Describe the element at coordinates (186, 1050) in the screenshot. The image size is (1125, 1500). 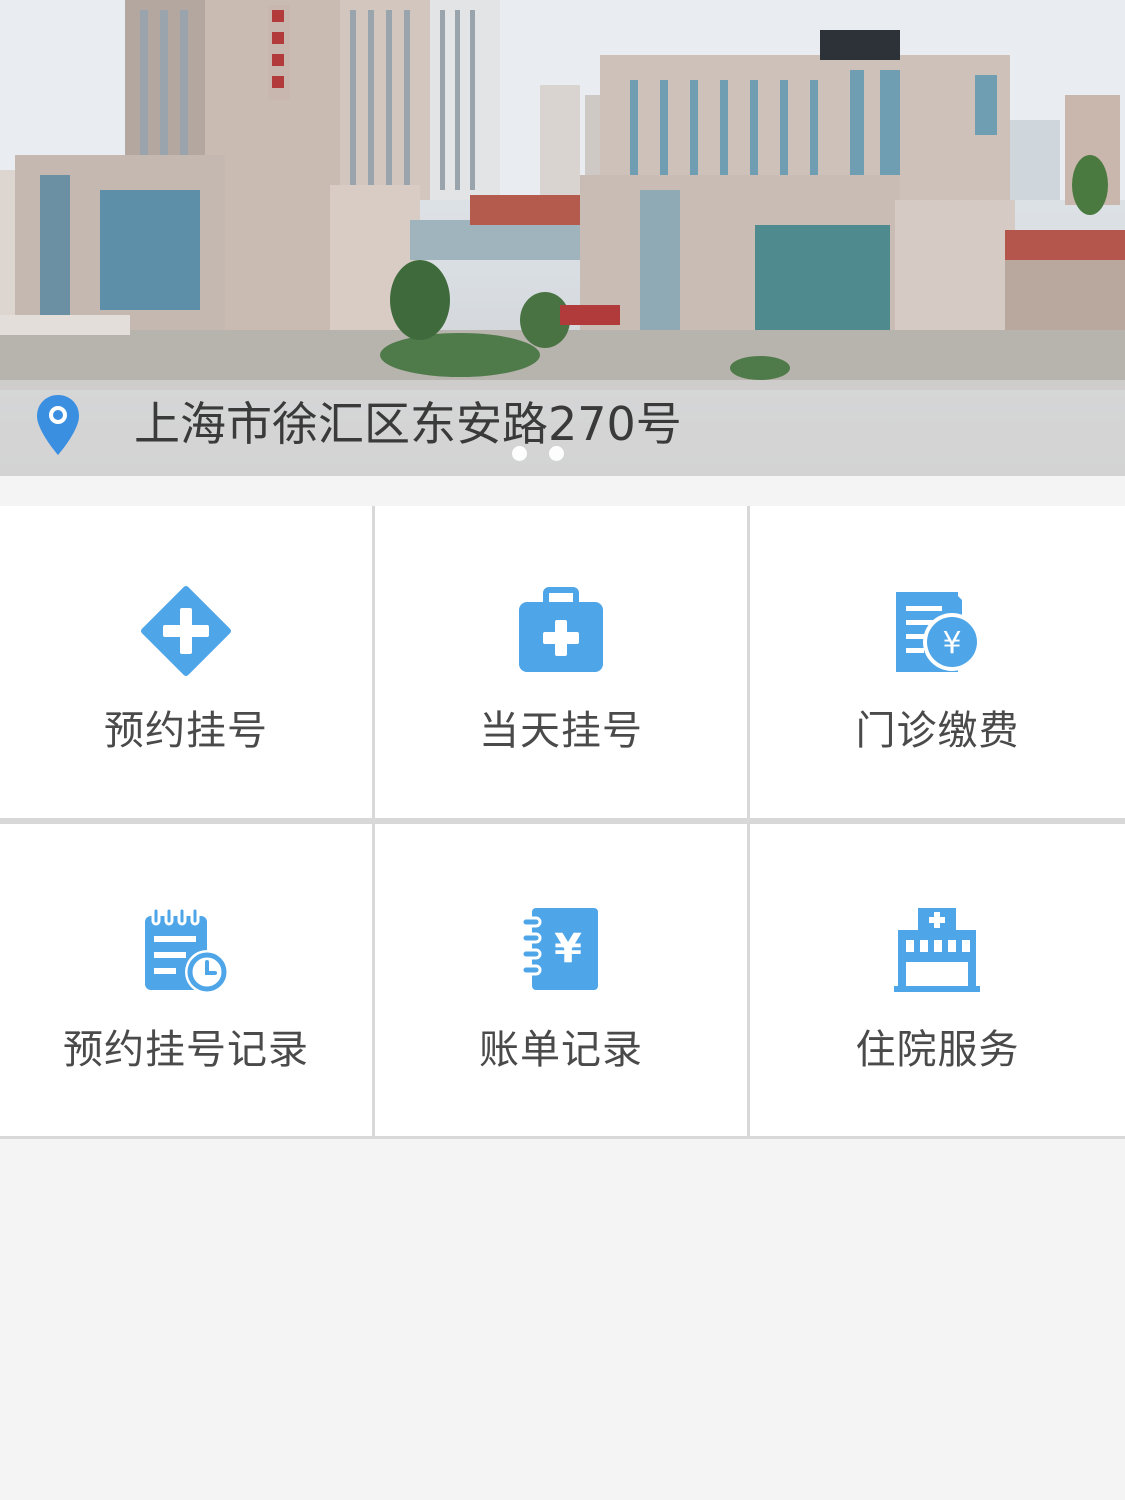
I see `menu-item-label: 预约挂号记录` at that location.